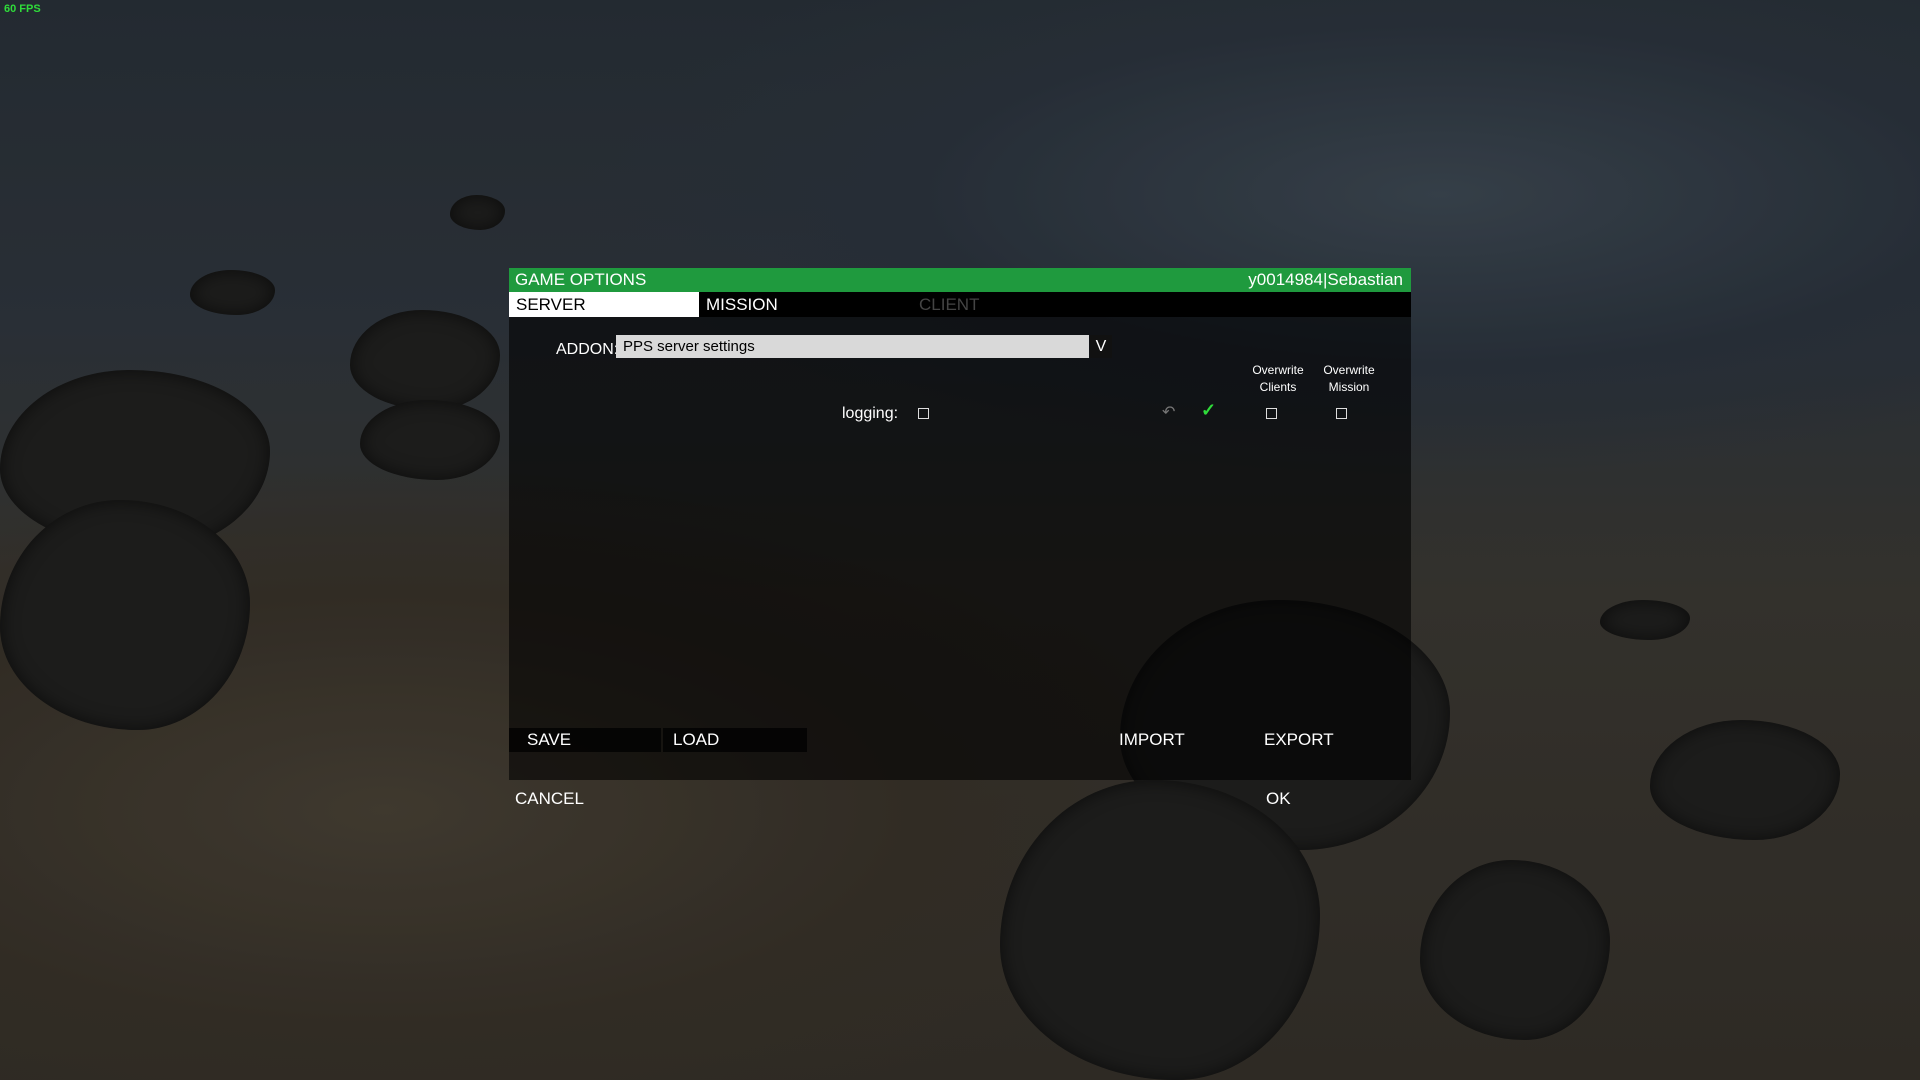 This screenshot has width=1920, height=1080. I want to click on overwrite-mission-header: Overwrite Mission, so click(1349, 379).